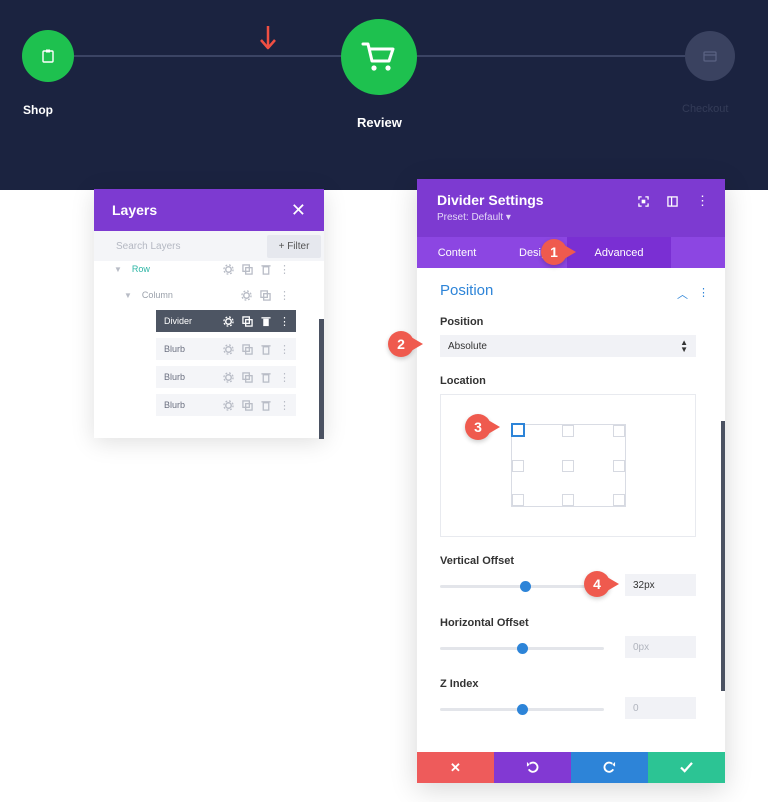  Describe the element at coordinates (518, 500) in the screenshot. I see `location-bottom-left` at that location.